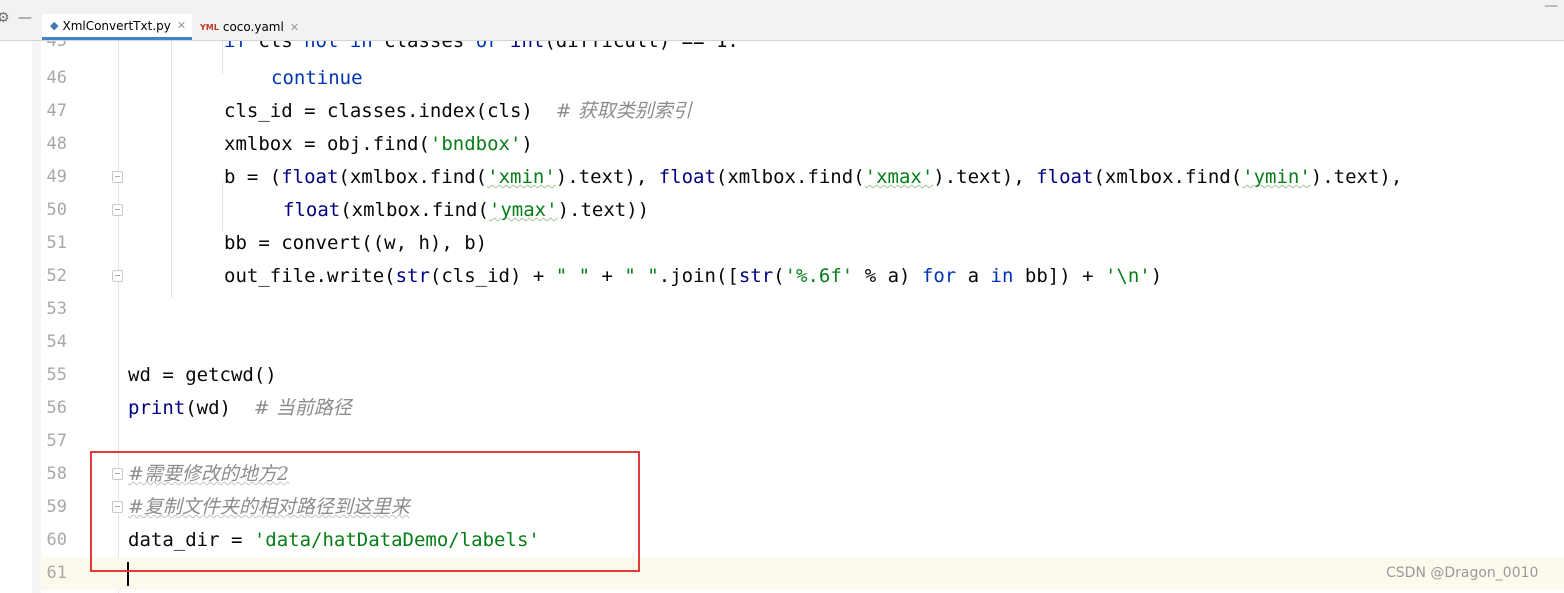 The image size is (1564, 593). Describe the element at coordinates (56, 408) in the screenshot. I see `line-number: 56` at that location.